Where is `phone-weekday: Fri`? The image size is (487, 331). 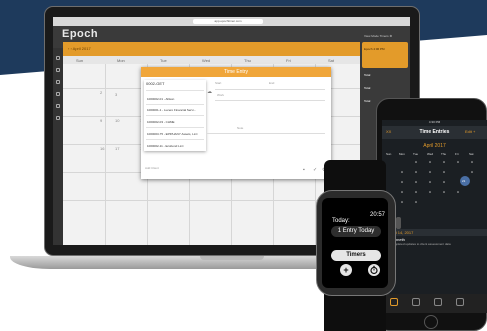
phone-weekday: Fri is located at coordinates (457, 154).